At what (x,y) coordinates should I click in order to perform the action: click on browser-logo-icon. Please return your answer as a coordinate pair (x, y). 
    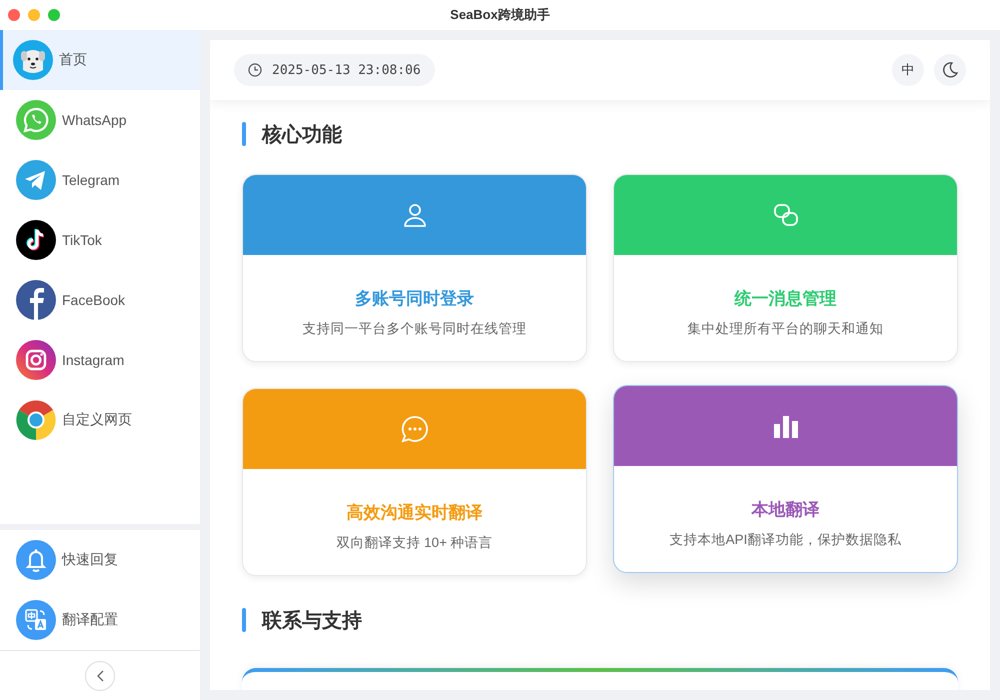
    Looking at the image, I should click on (36, 420).